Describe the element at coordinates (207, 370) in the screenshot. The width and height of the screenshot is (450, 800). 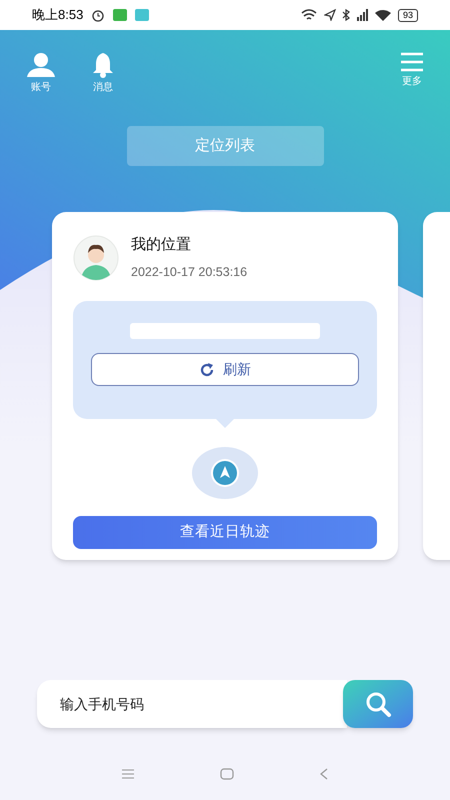
I see `refresh-icon` at that location.